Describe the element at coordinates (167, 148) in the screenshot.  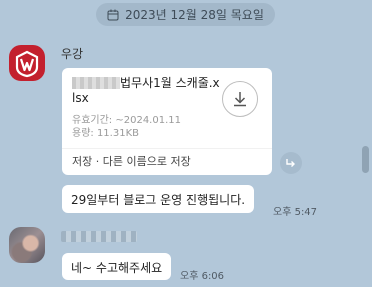
I see `file-divider` at that location.